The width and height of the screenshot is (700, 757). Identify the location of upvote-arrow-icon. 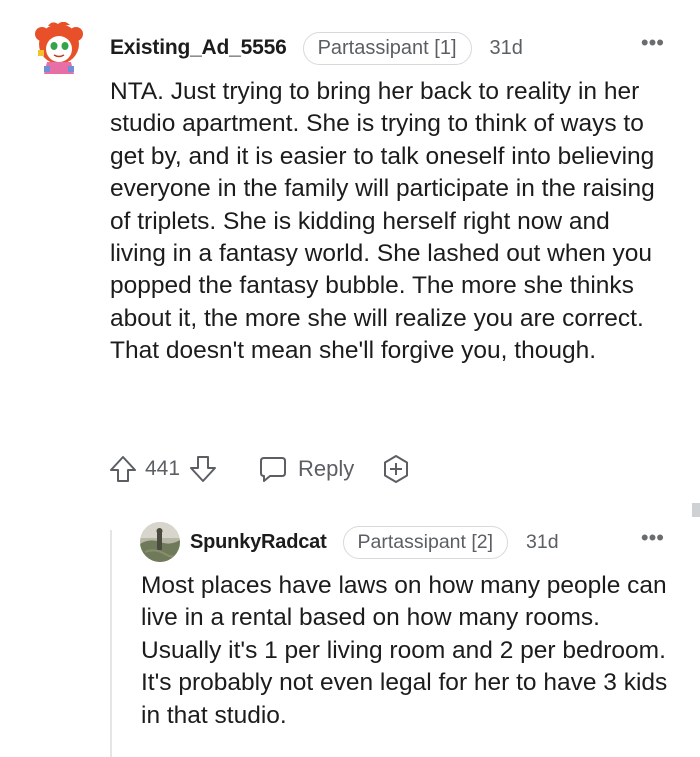
(123, 469).